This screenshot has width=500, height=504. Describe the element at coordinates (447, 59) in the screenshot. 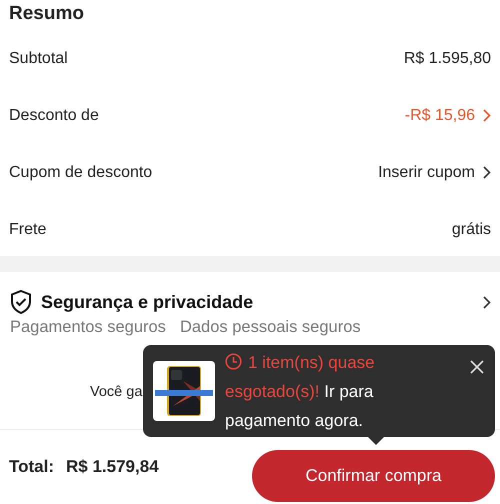

I see `summary-value: R$ 1.595,80` at that location.